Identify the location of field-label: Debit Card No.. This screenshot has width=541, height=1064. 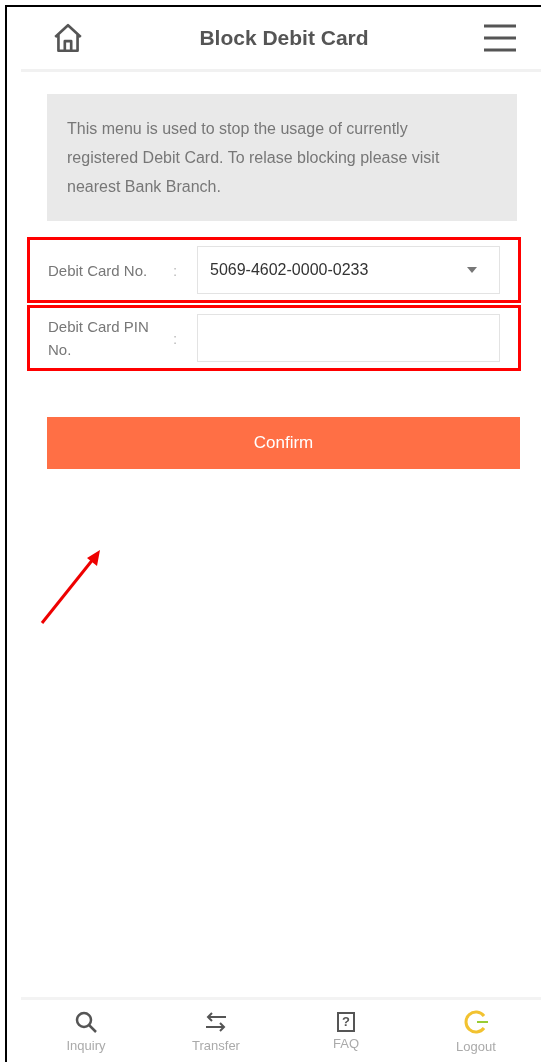
(98, 270).